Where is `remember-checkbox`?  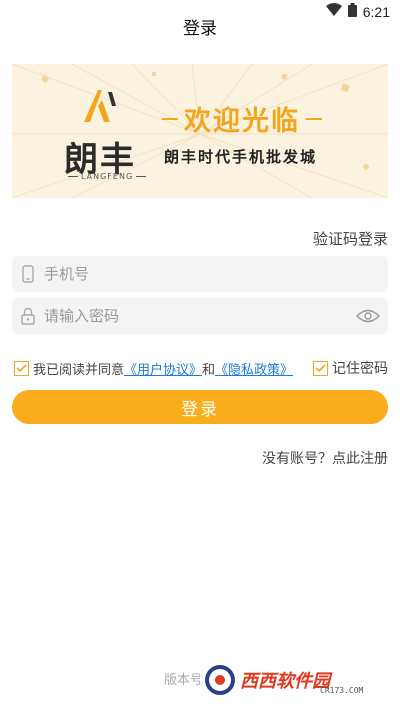
remember-checkbox is located at coordinates (320, 368).